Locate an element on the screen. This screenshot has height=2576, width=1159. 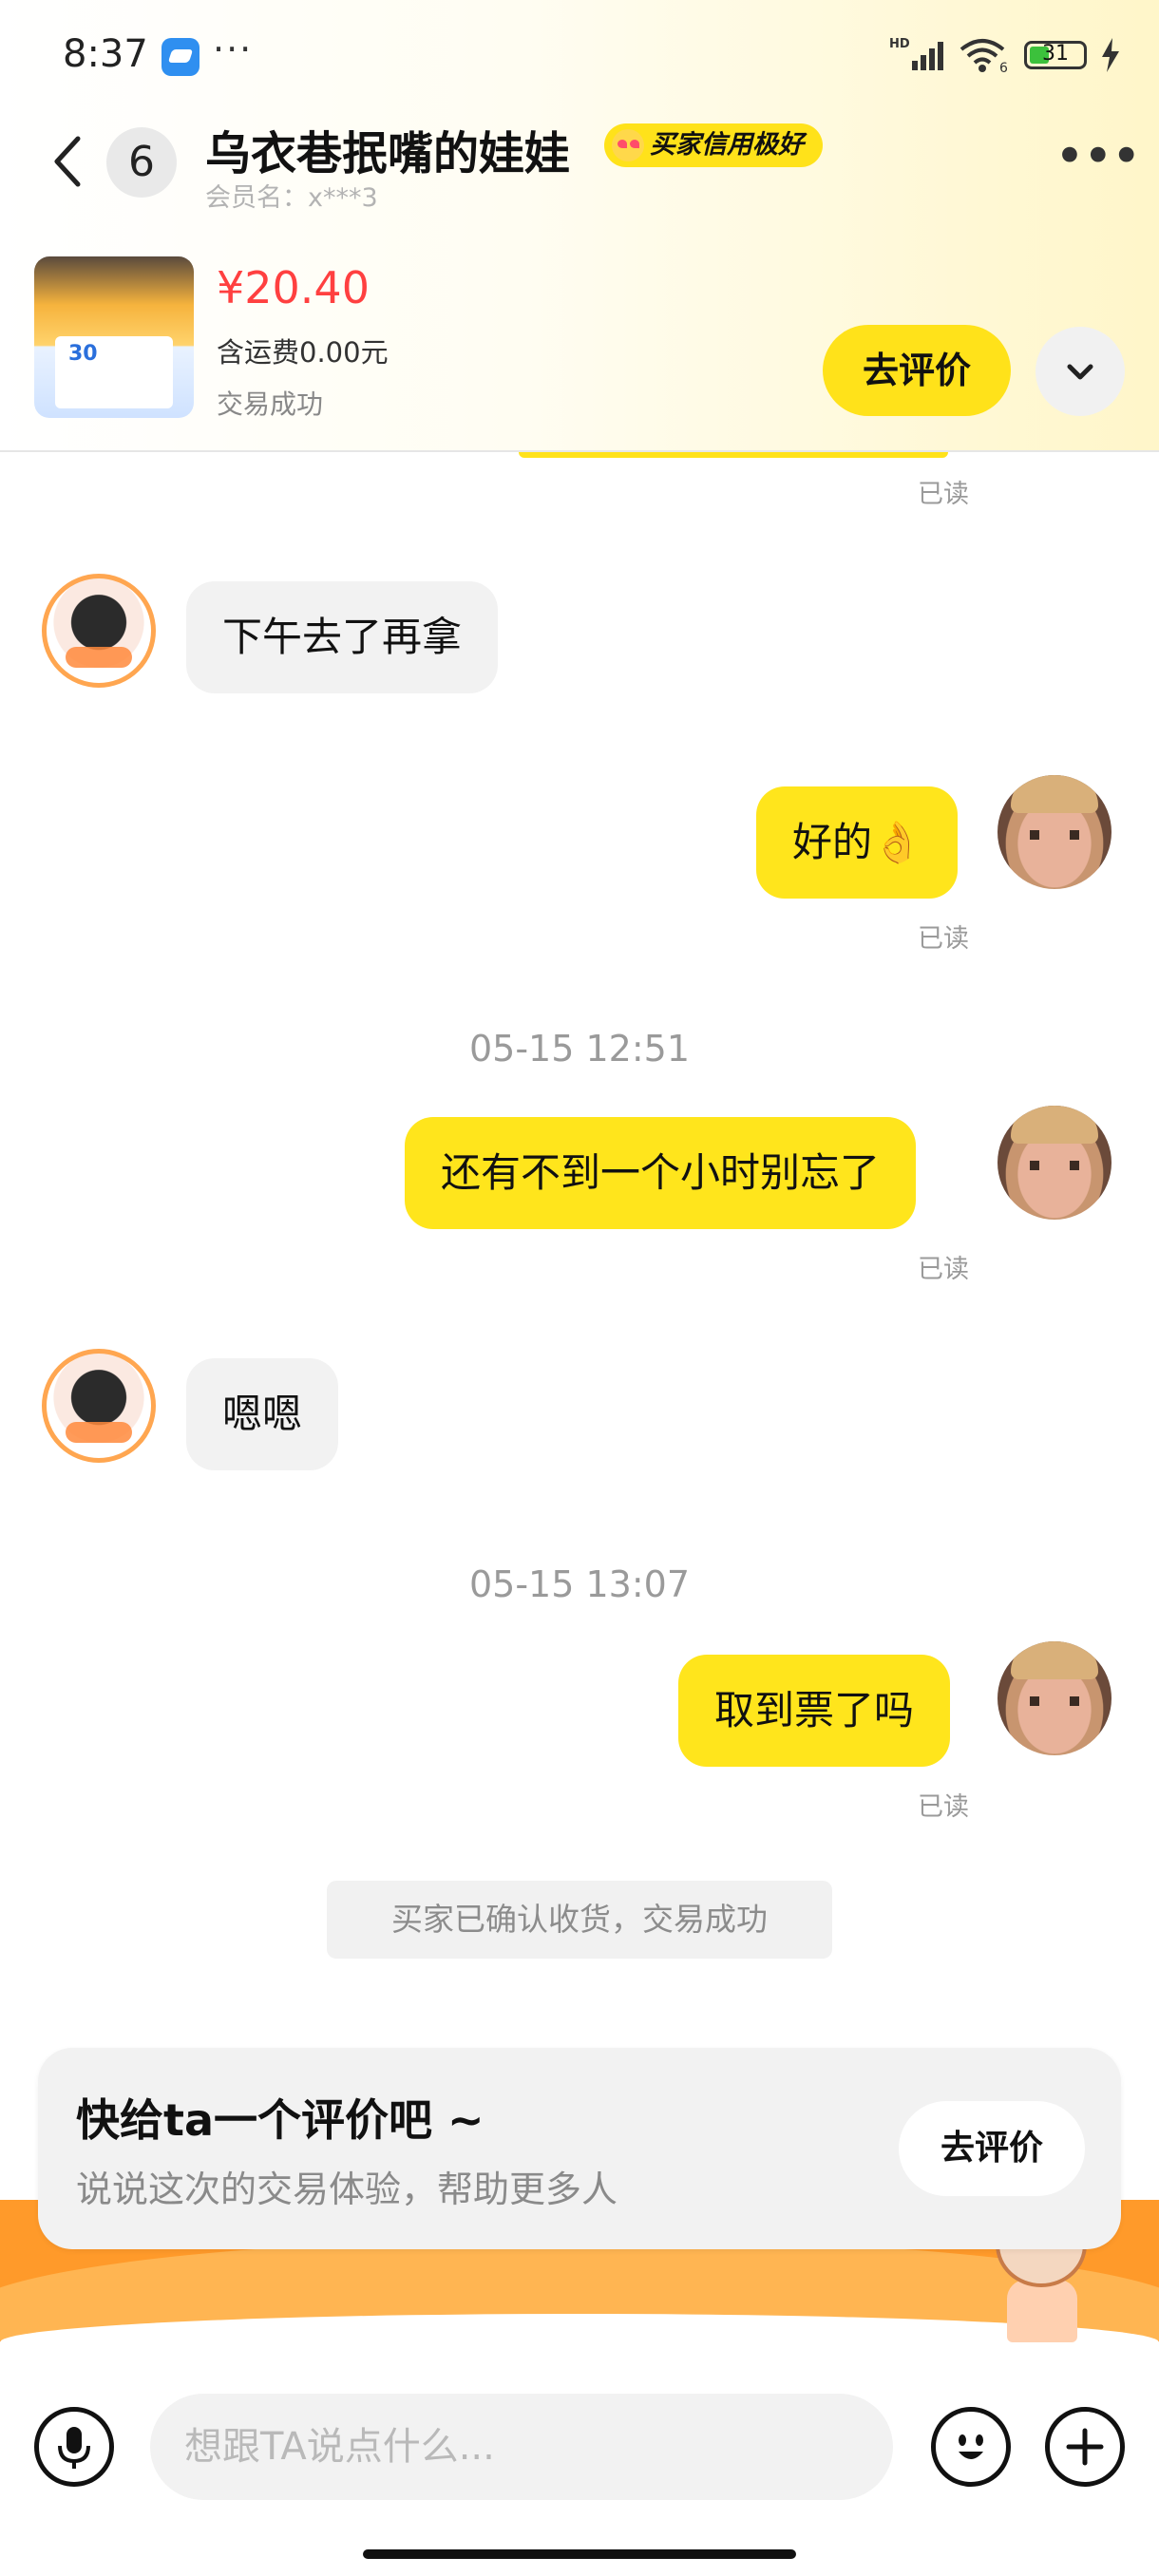
charging-icon is located at coordinates (1110, 55).